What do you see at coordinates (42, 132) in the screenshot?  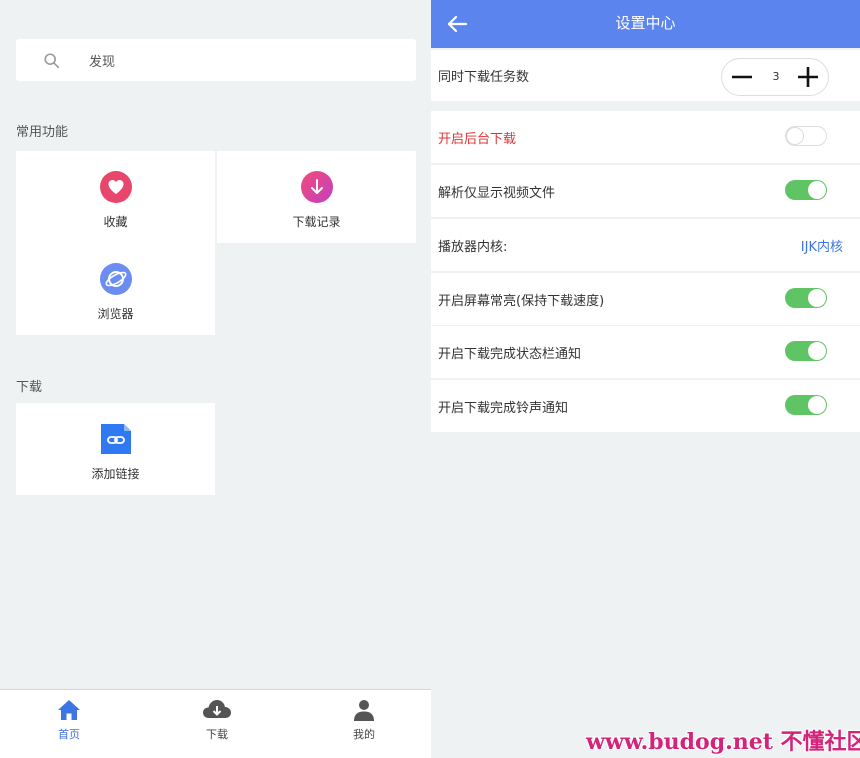 I see `section-title-common: 常用功能` at bounding box center [42, 132].